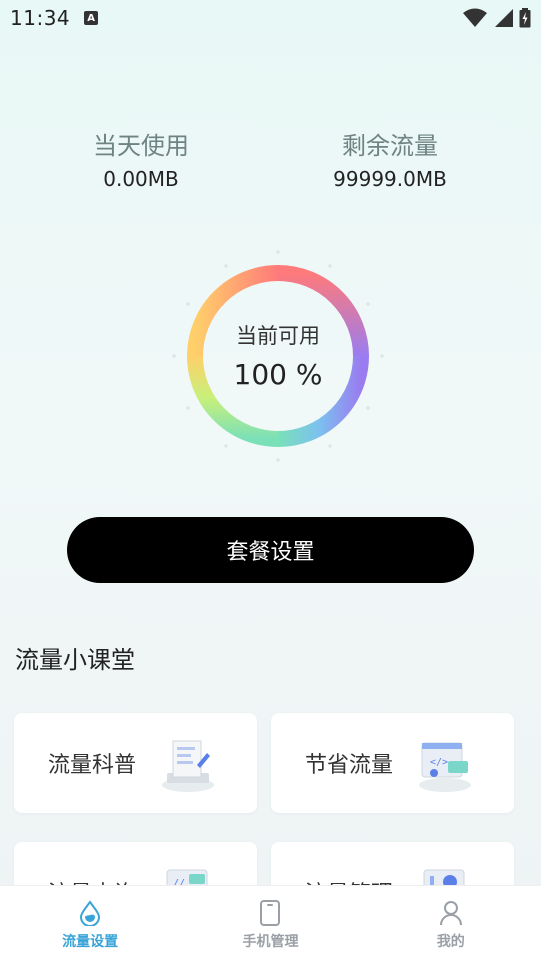 This screenshot has width=541, height=961. What do you see at coordinates (90, 913) in the screenshot?
I see `drop-icon` at bounding box center [90, 913].